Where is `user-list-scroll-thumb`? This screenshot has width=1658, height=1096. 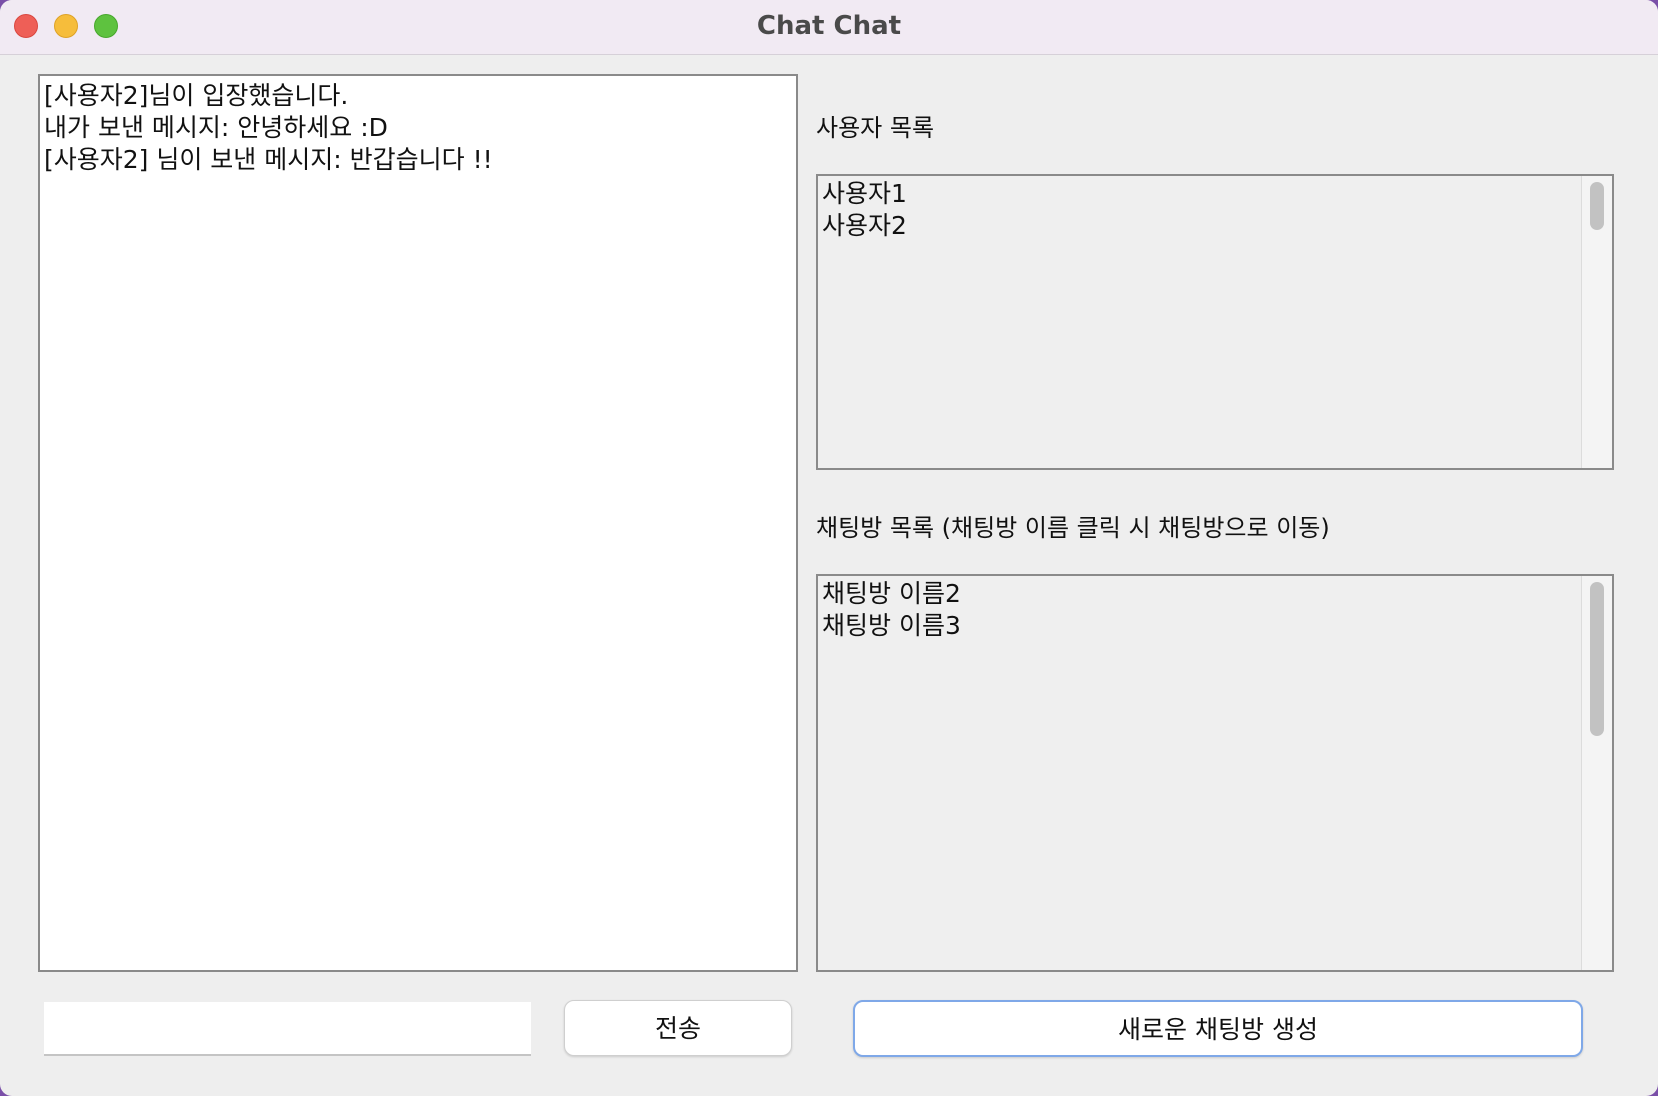
user-list-scroll-thumb is located at coordinates (1597, 206).